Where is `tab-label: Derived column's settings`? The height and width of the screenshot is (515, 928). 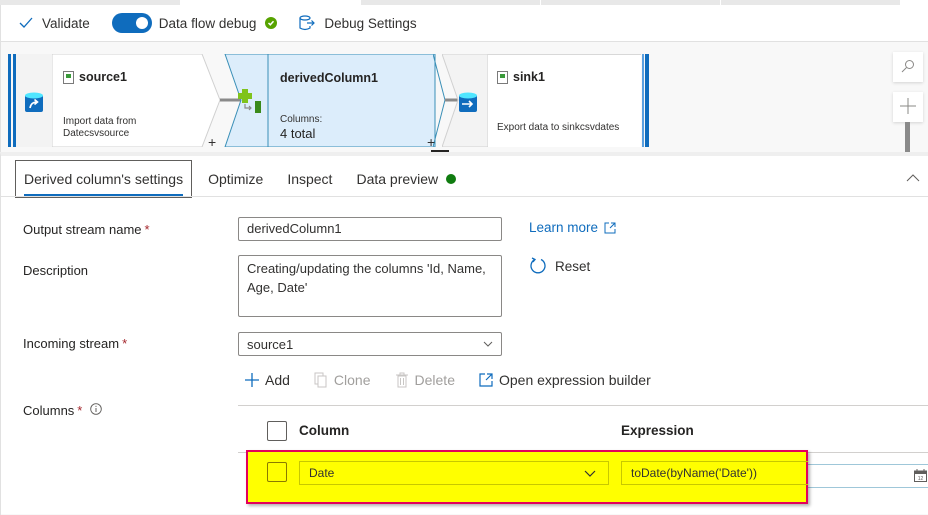
tab-label: Derived column's settings is located at coordinates (104, 179).